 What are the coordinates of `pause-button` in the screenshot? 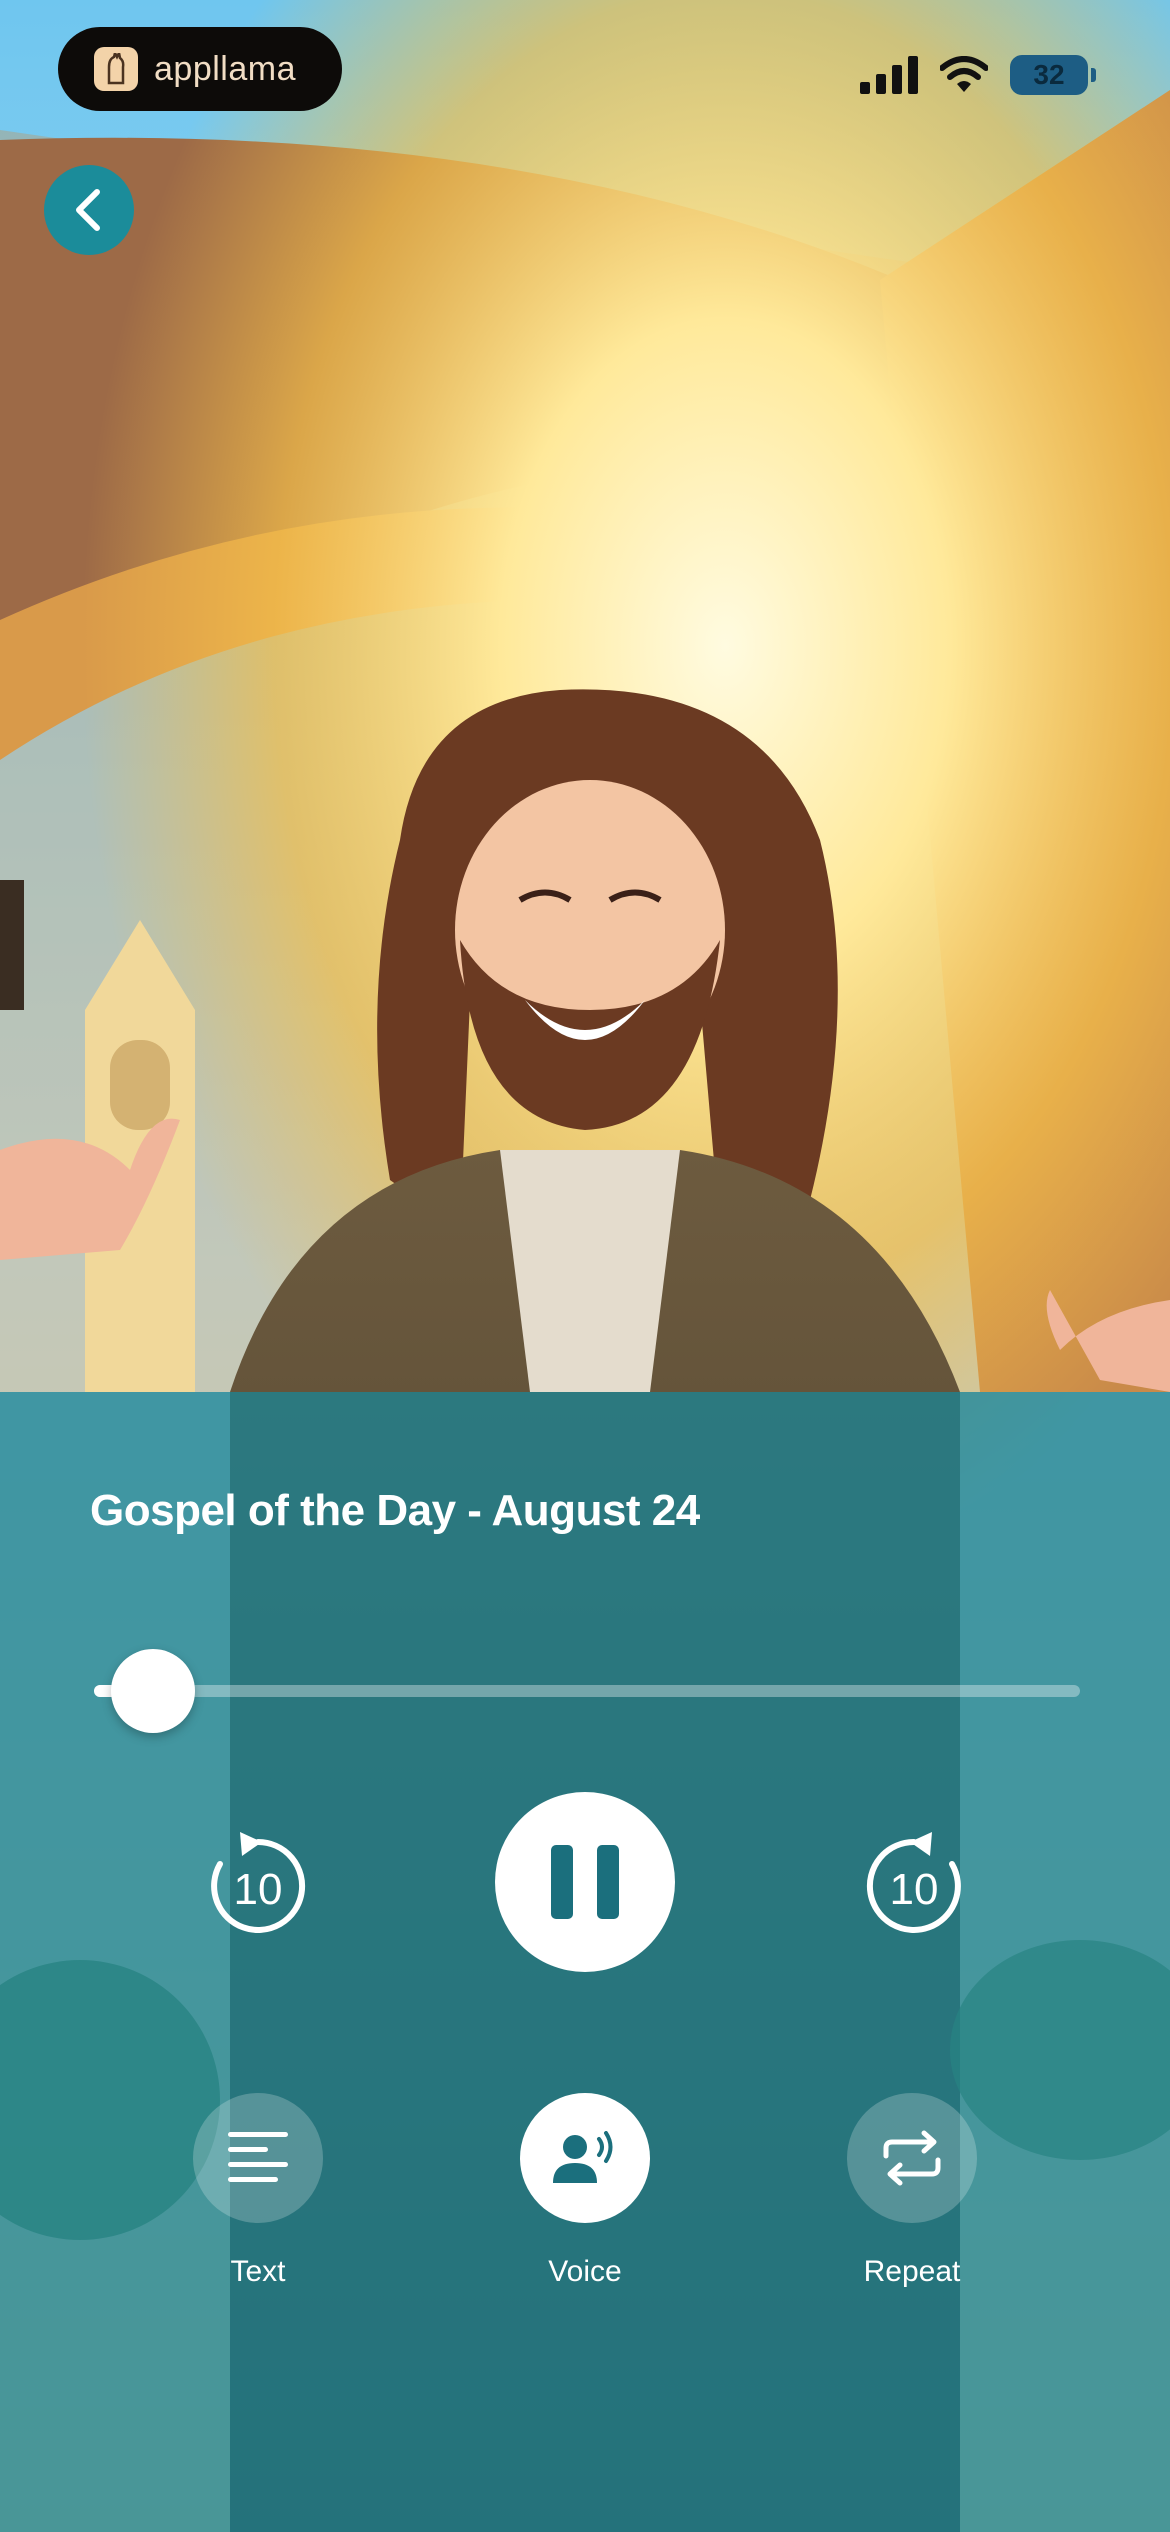 It's located at (585, 1882).